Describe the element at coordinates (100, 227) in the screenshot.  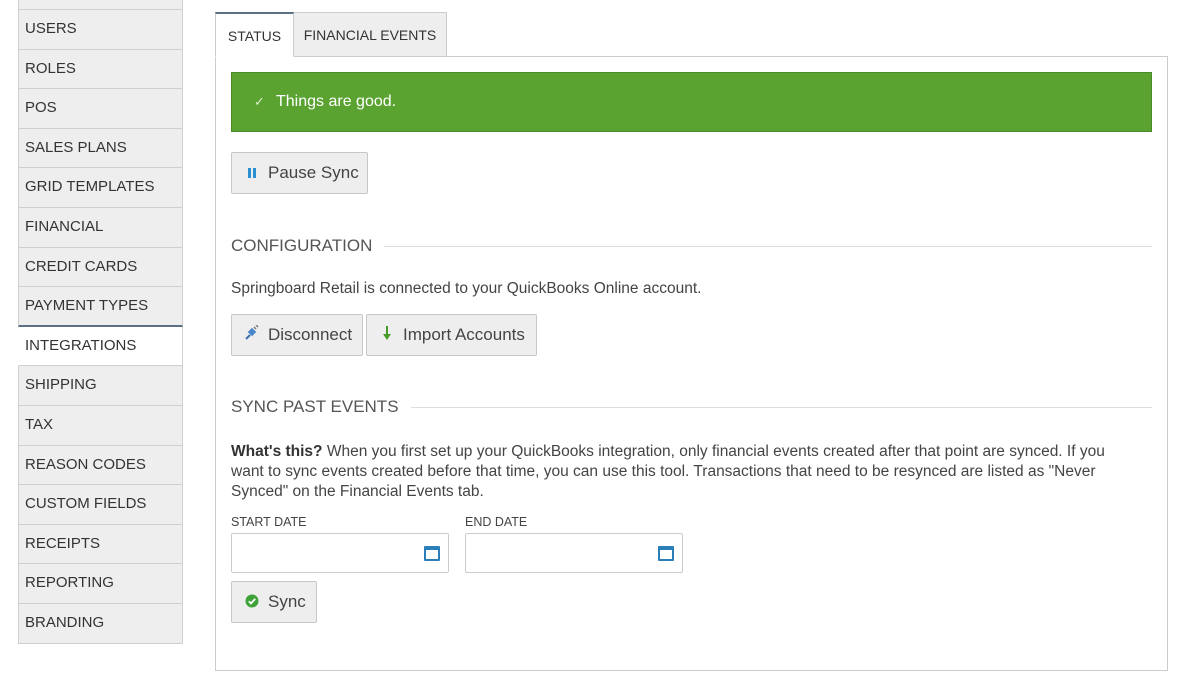
I see `sidebar-item-financial: FINANCIAL` at that location.